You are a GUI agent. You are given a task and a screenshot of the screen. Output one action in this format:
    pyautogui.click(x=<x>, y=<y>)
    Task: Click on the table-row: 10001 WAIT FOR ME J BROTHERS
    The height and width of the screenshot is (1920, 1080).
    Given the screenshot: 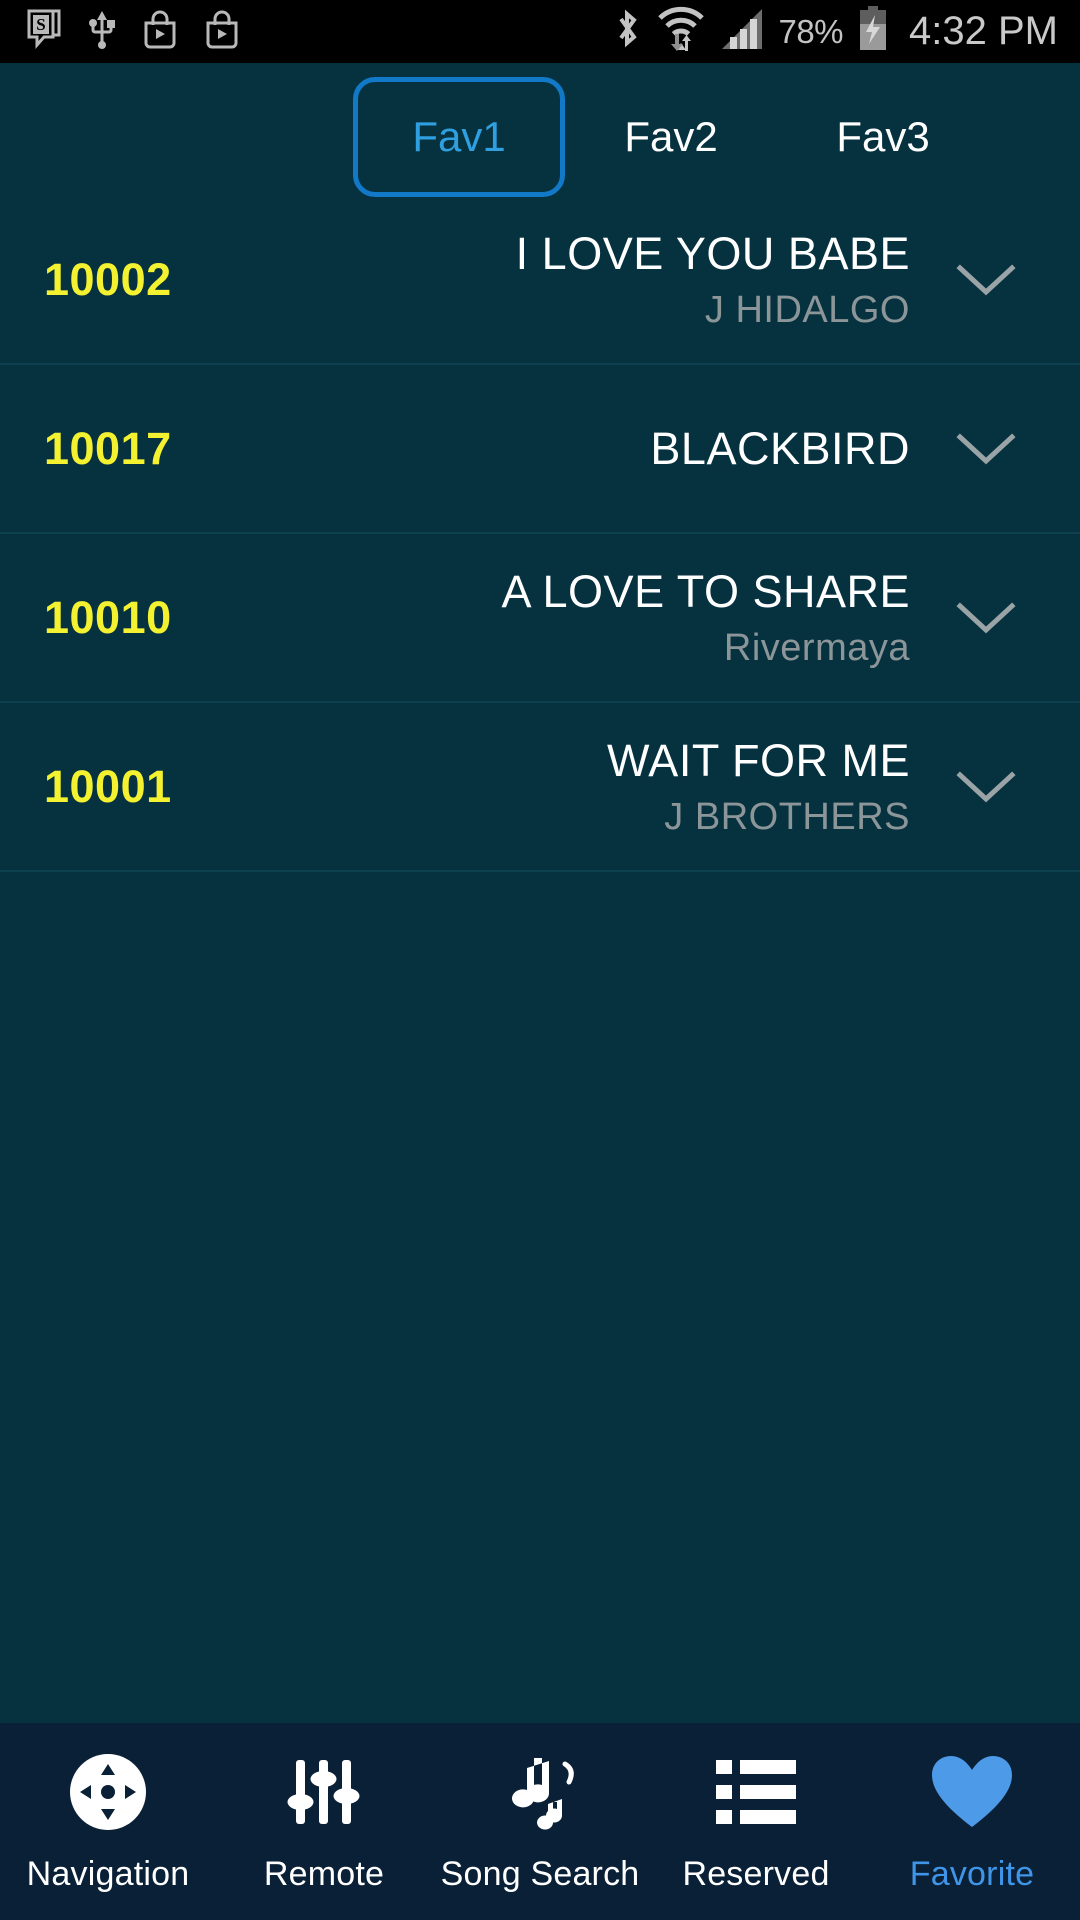 What is the action you would take?
    pyautogui.click(x=540, y=787)
    